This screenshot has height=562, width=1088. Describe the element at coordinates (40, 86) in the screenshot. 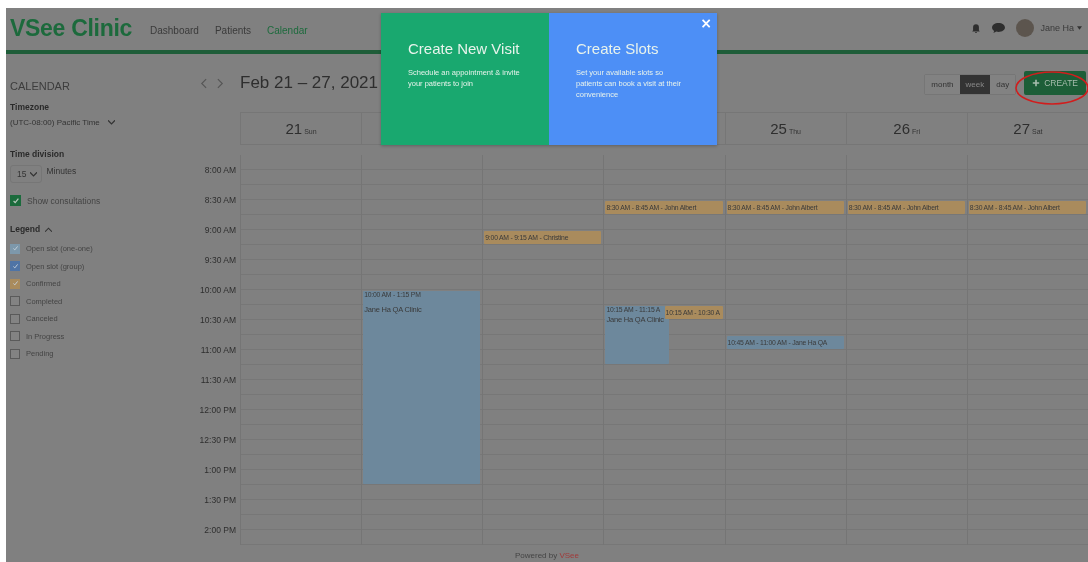

I see `sidebar-title: CALENDAR` at that location.